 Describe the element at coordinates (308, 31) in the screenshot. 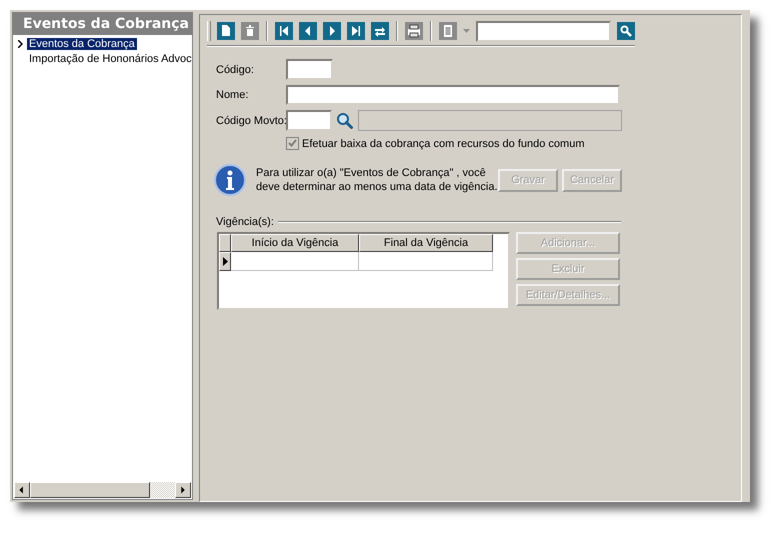

I see `previous-icon` at that location.